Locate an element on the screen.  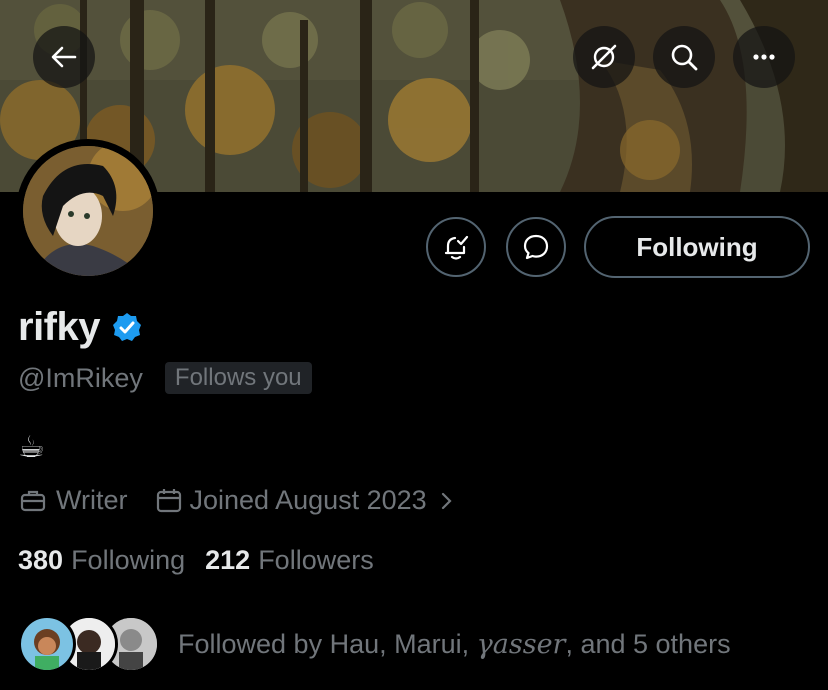
search-button is located at coordinates (684, 57).